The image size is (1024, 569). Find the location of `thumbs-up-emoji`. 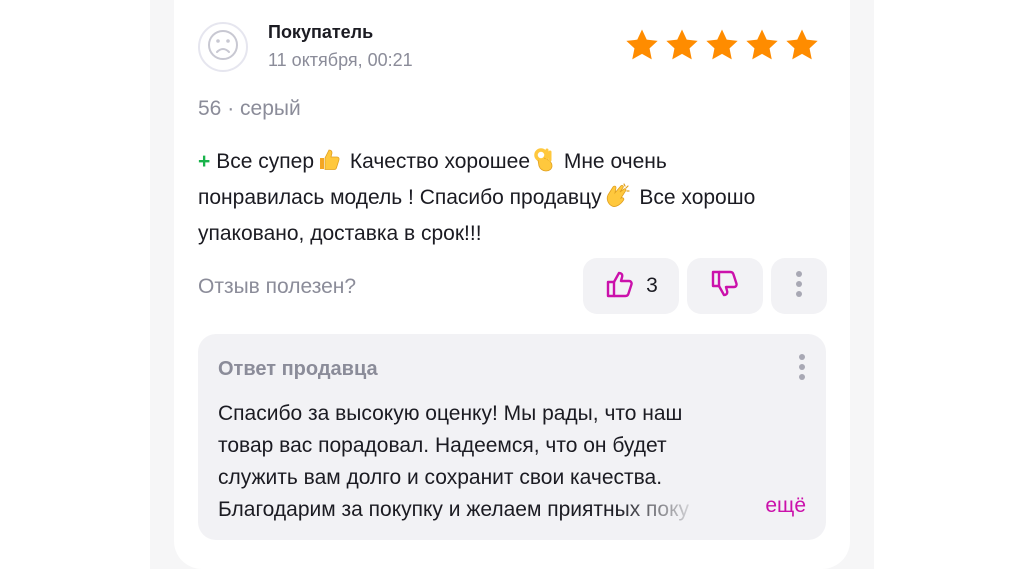

thumbs-up-emoji is located at coordinates (329, 164).